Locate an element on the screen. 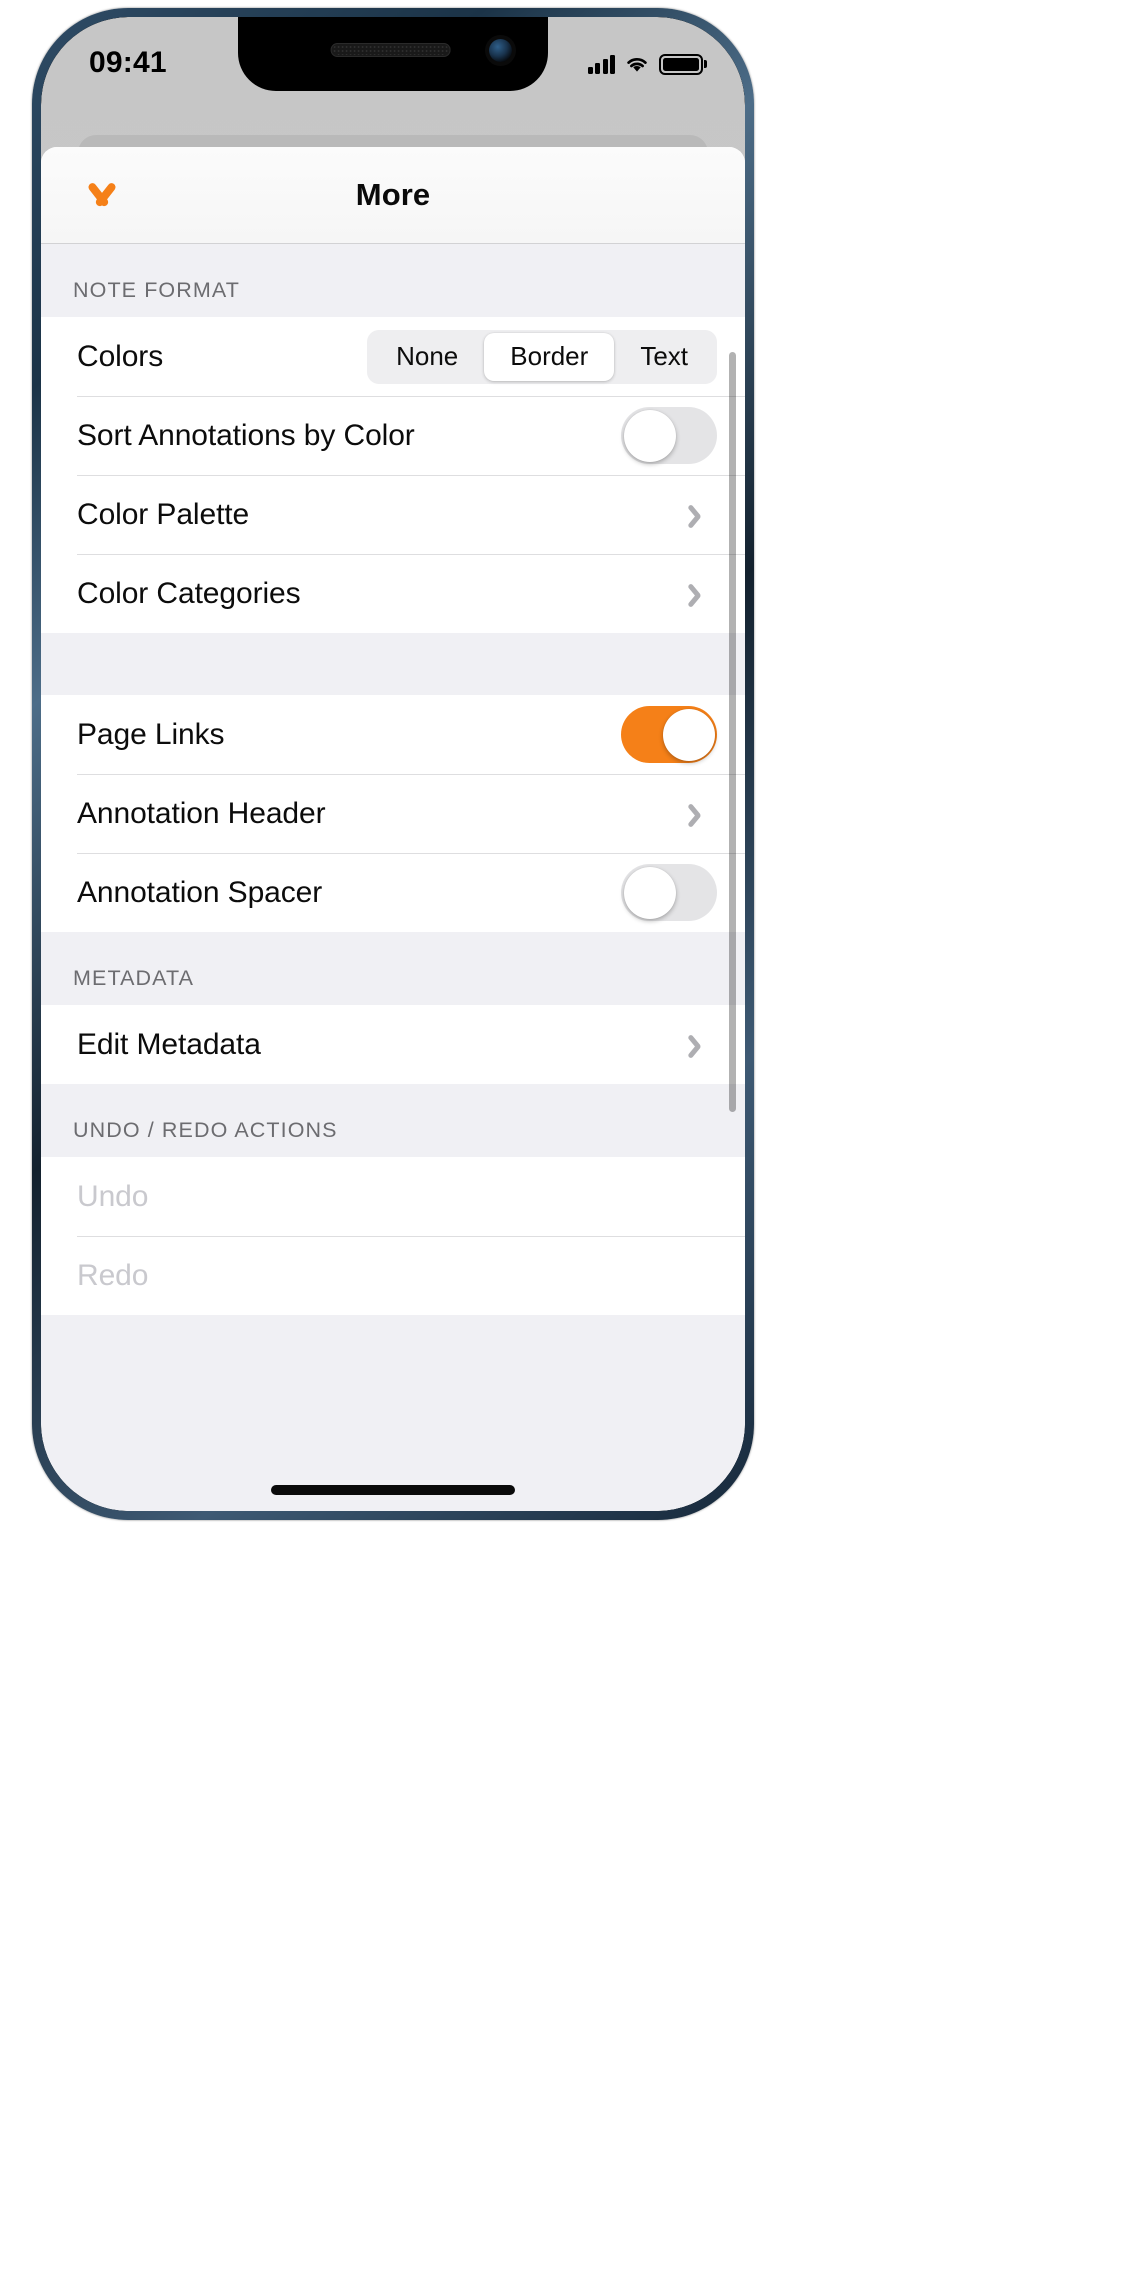 Image resolution: width=1142 pixels, height=2278 pixels. toggle-annotation-spacer is located at coordinates (669, 892).